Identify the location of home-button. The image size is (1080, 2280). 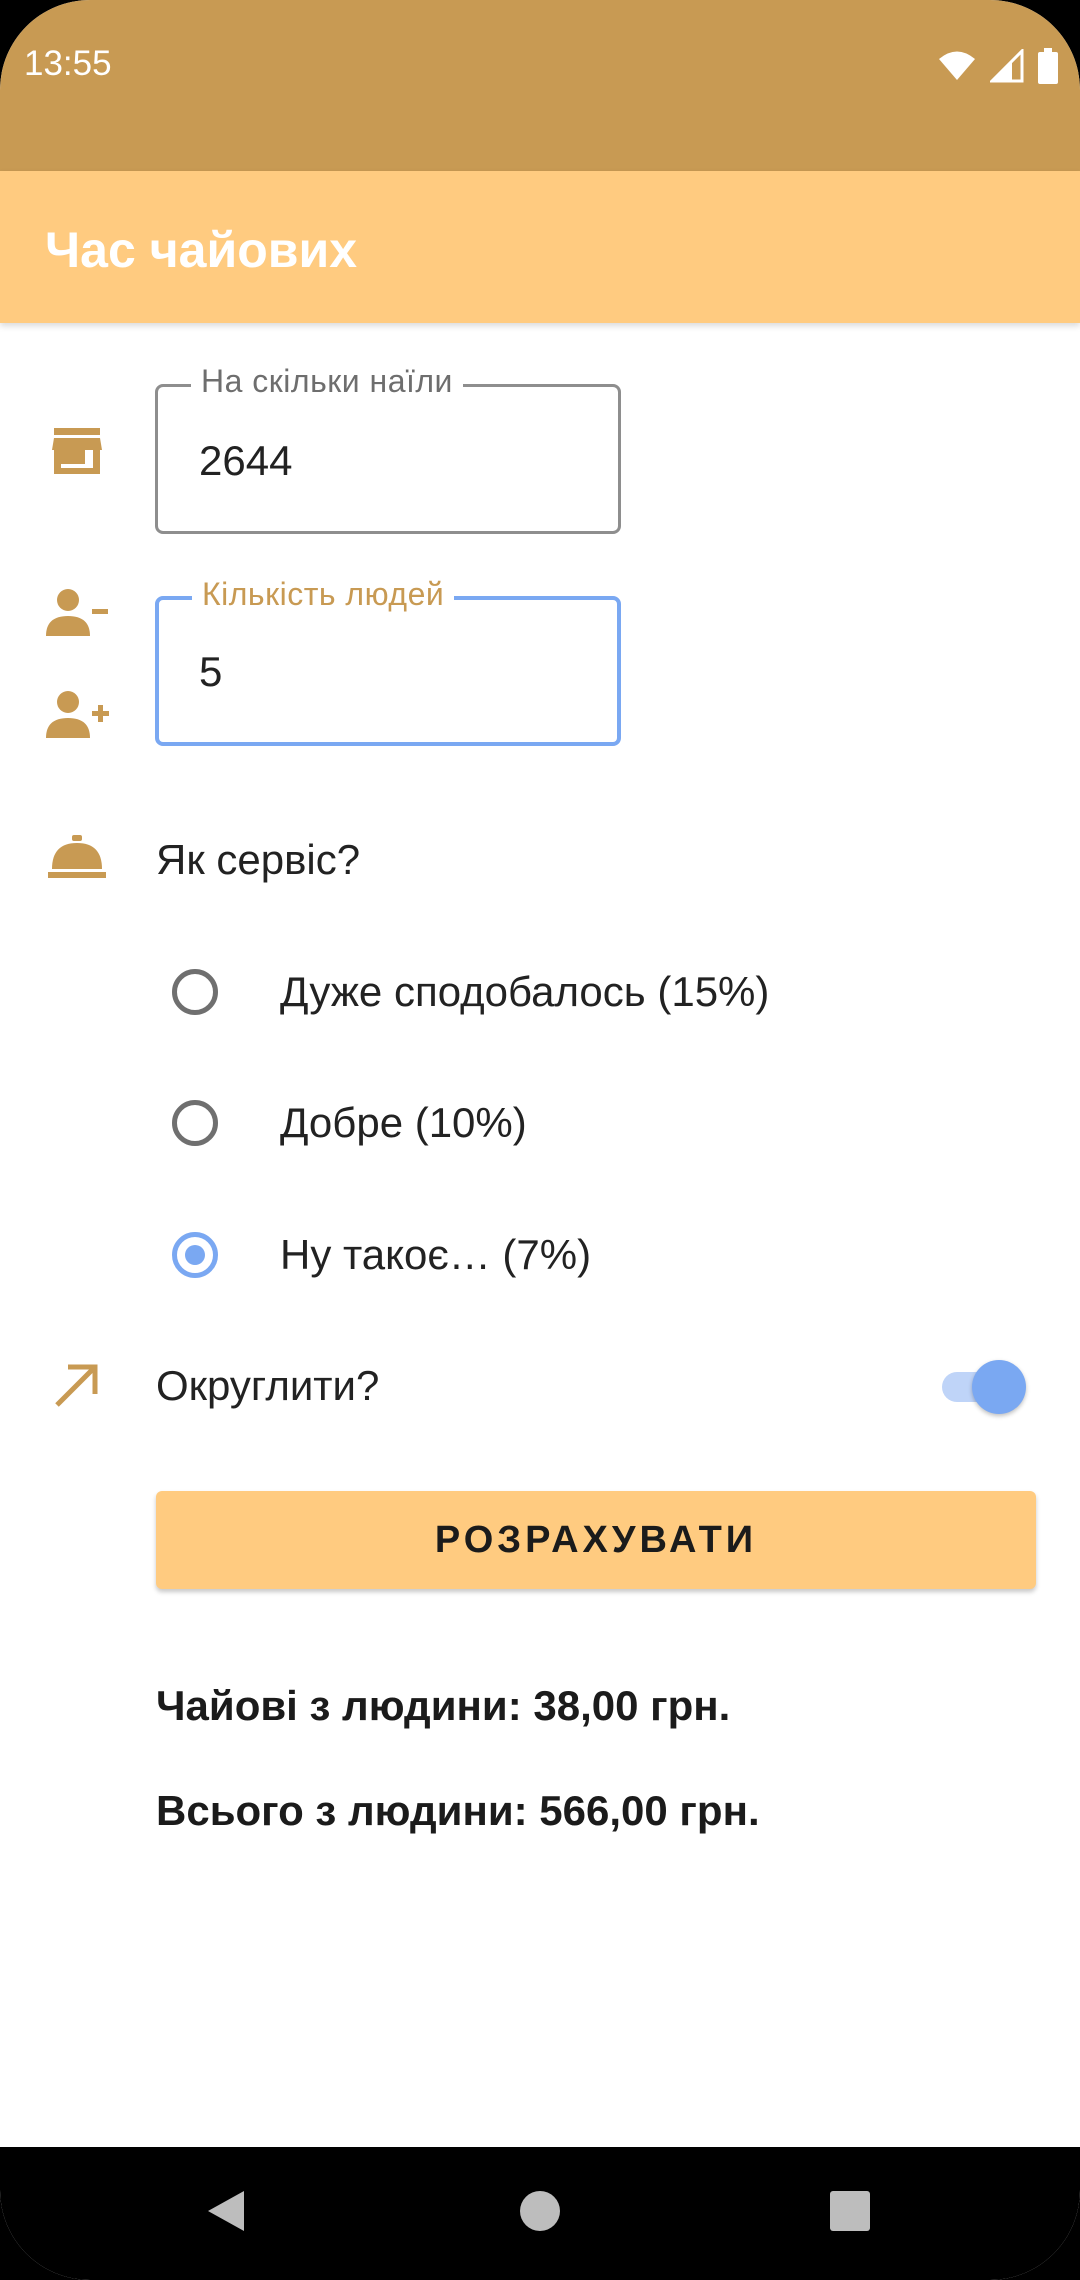
(540, 2213).